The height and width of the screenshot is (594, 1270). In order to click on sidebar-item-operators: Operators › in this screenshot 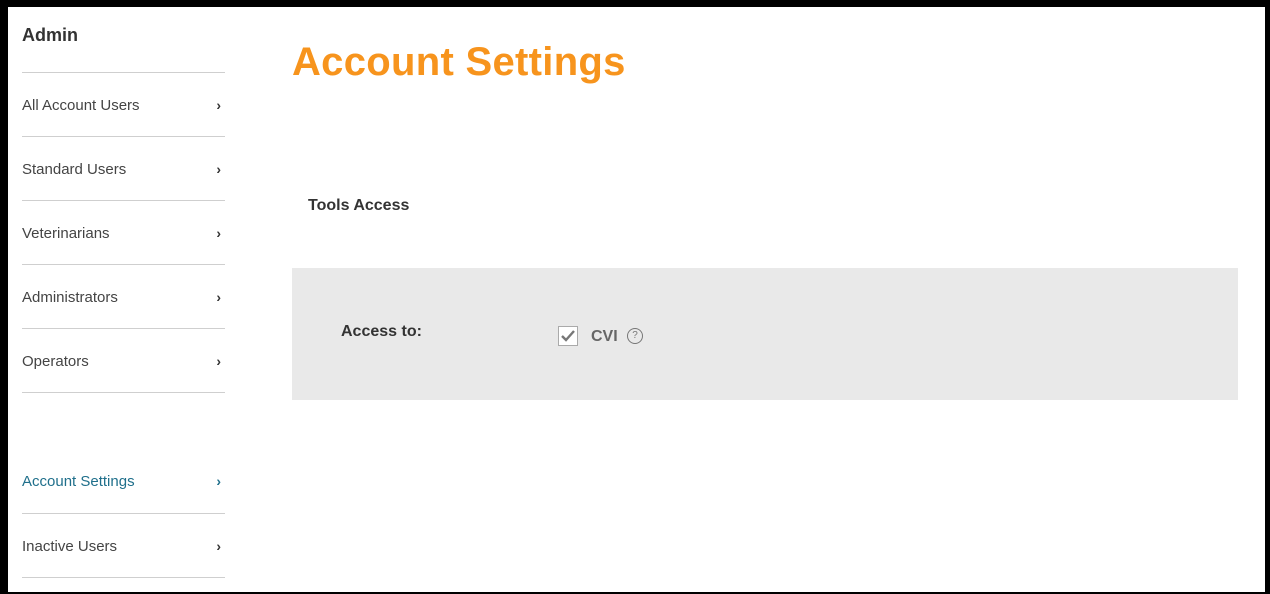, I will do `click(123, 360)`.